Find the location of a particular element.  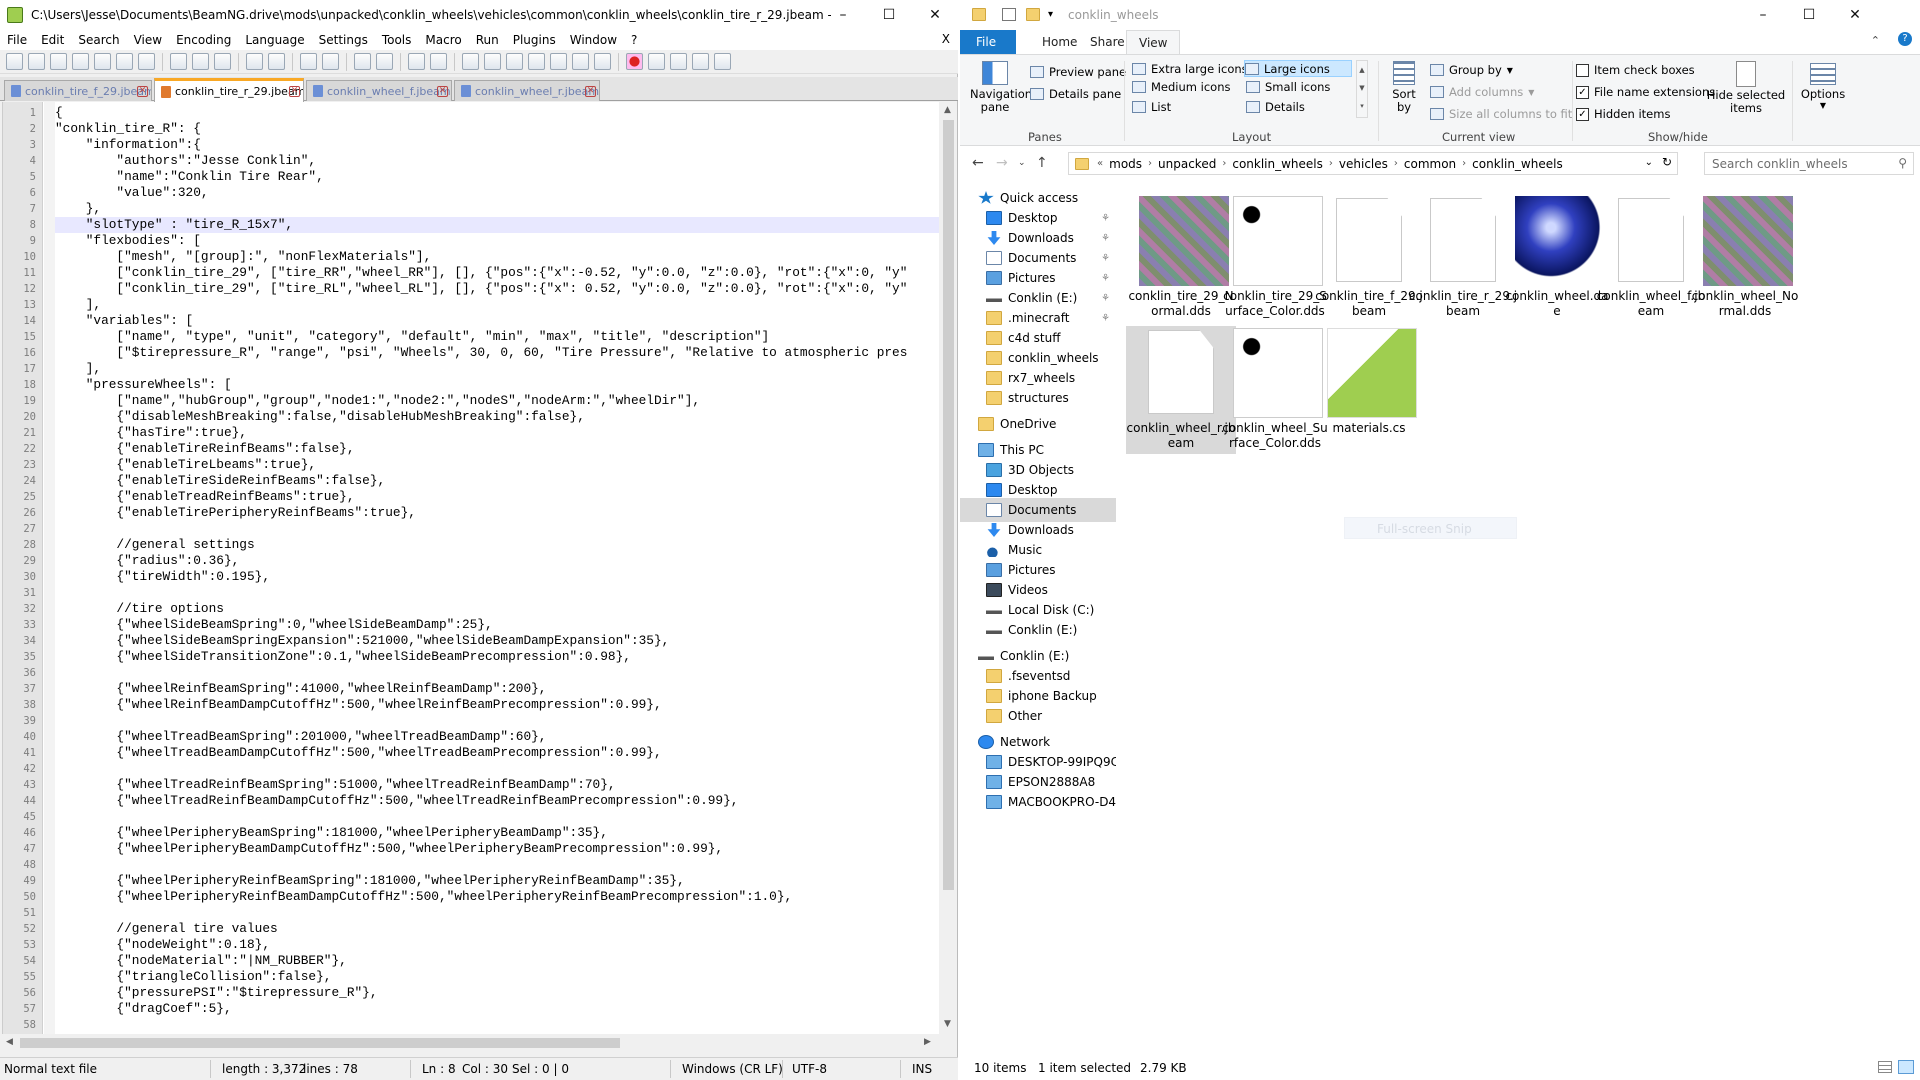

new-file-icon is located at coordinates (14, 61).